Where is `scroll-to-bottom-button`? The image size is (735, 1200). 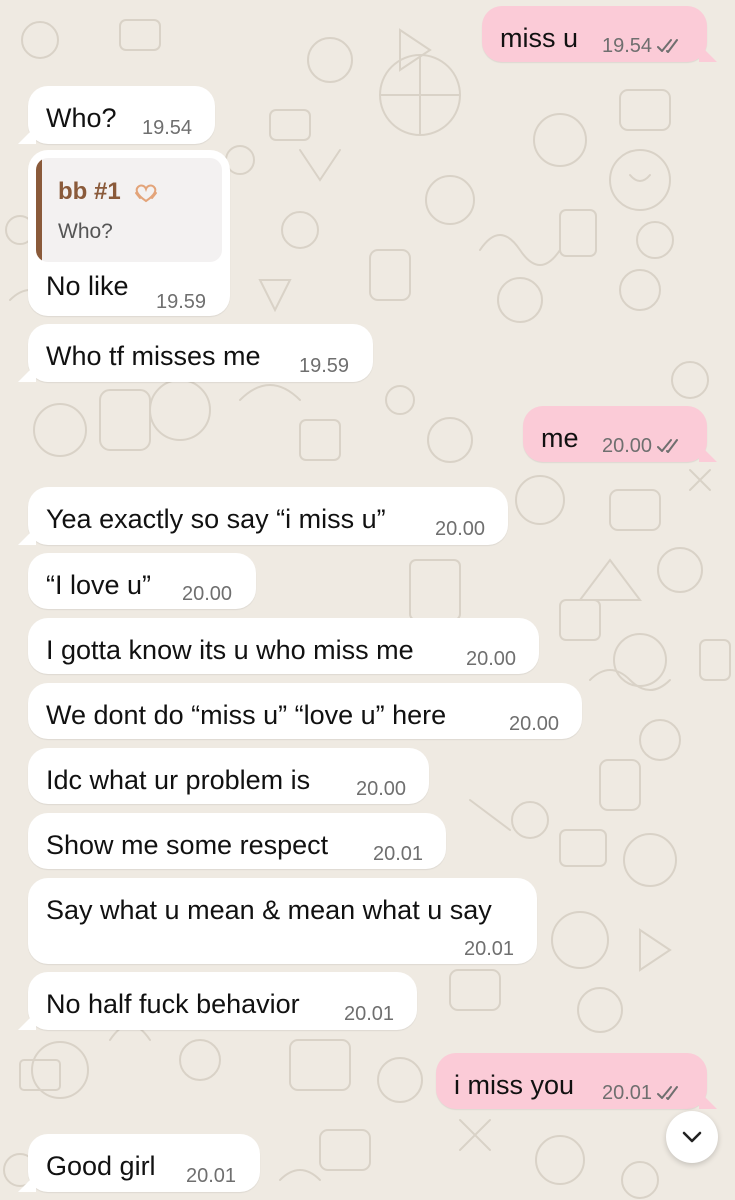
scroll-to-bottom-button is located at coordinates (692, 1137).